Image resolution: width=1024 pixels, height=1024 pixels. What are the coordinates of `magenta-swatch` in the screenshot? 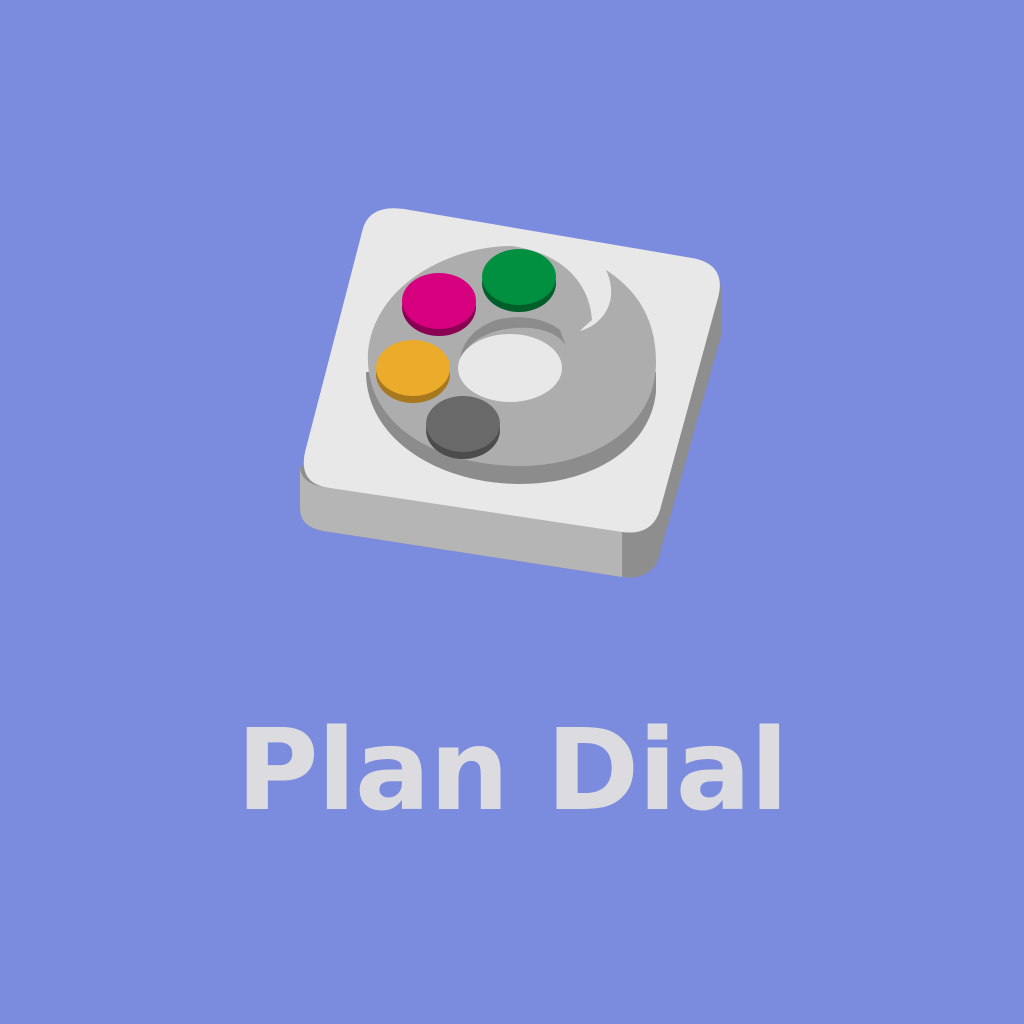 It's located at (439, 304).